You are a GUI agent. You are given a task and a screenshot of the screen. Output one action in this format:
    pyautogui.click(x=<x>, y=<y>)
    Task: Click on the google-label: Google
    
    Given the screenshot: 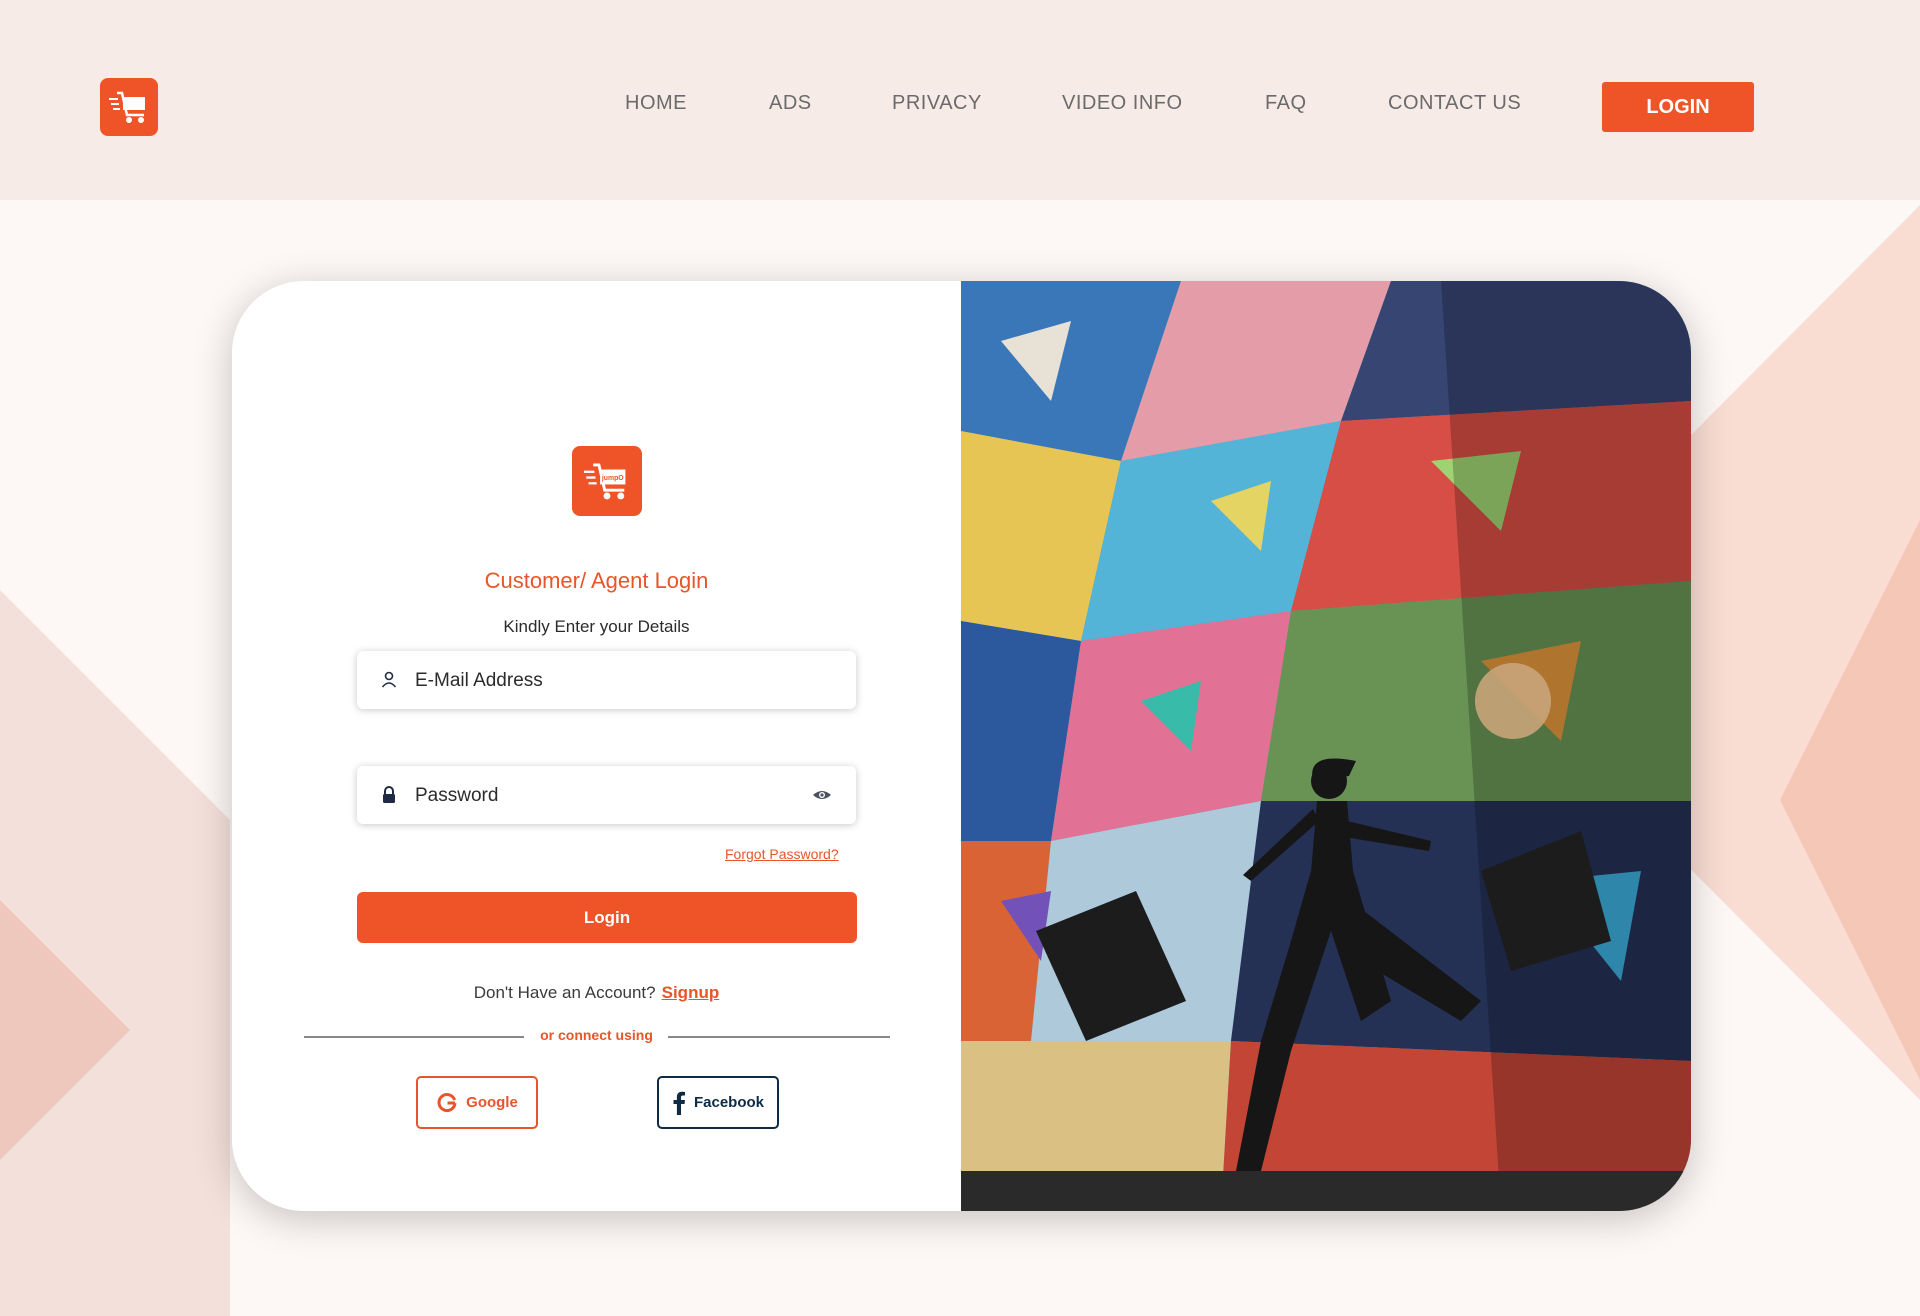 What is the action you would take?
    pyautogui.click(x=492, y=1102)
    